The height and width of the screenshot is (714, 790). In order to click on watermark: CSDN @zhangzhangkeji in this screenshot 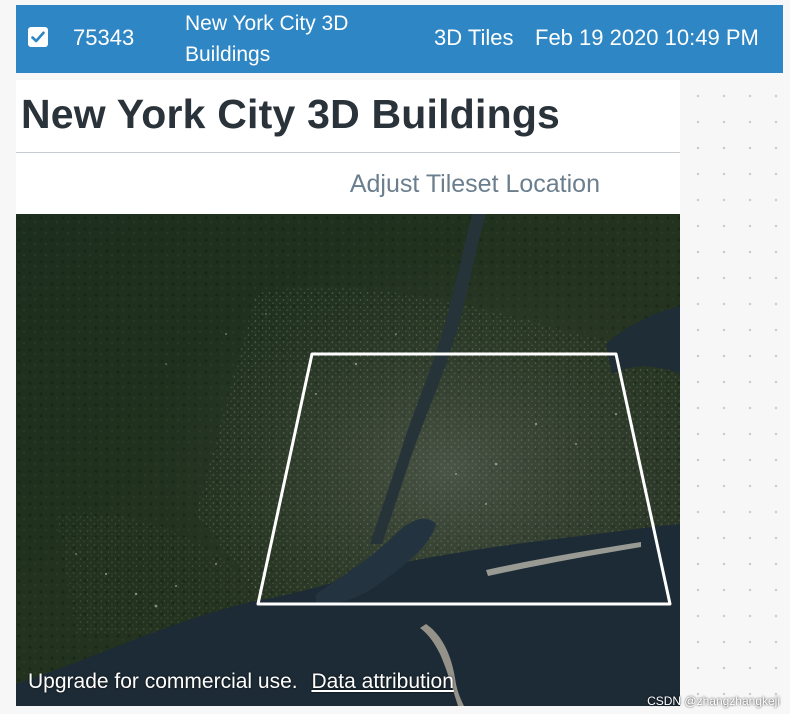, I will do `click(713, 701)`.